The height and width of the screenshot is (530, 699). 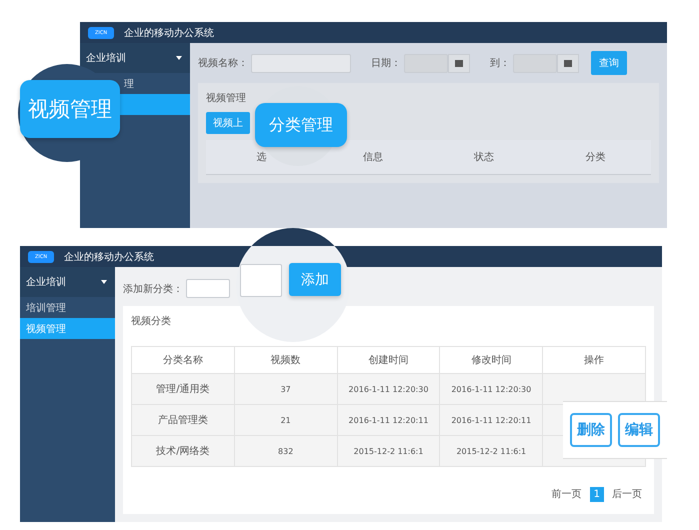 What do you see at coordinates (67, 307) in the screenshot?
I see `sidebar-item: 培训管理` at bounding box center [67, 307].